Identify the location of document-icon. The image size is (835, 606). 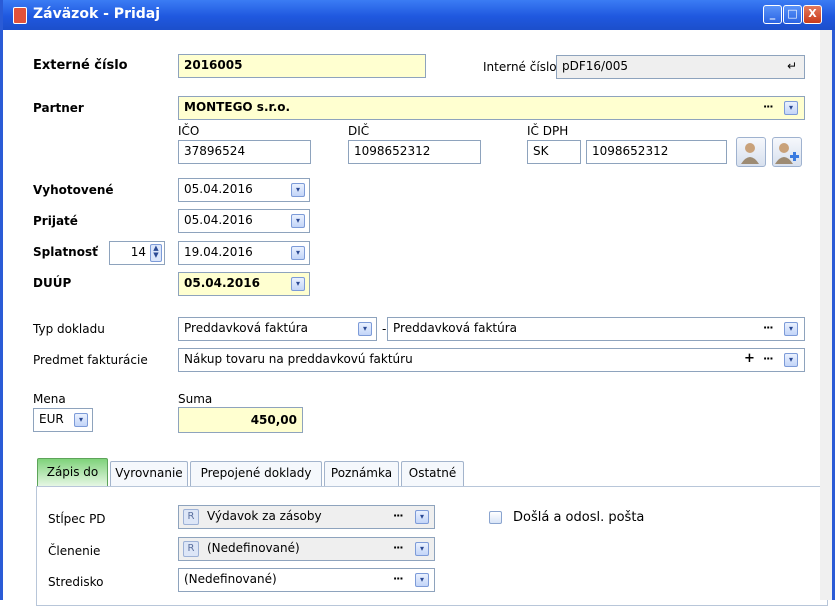
(20, 15).